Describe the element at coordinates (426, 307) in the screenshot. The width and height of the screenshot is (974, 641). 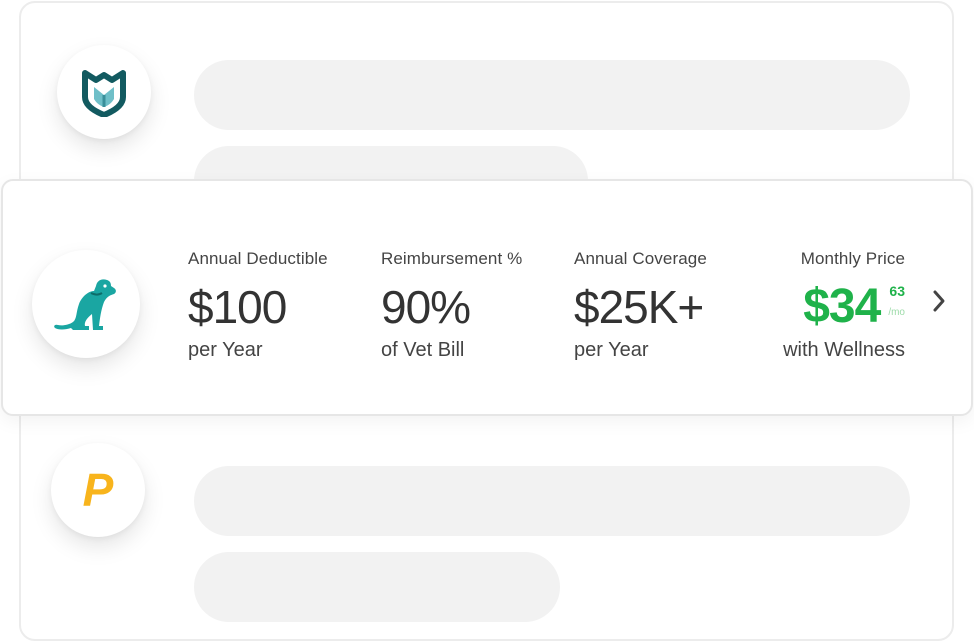
I see `reimbursement-value: 90%` at that location.